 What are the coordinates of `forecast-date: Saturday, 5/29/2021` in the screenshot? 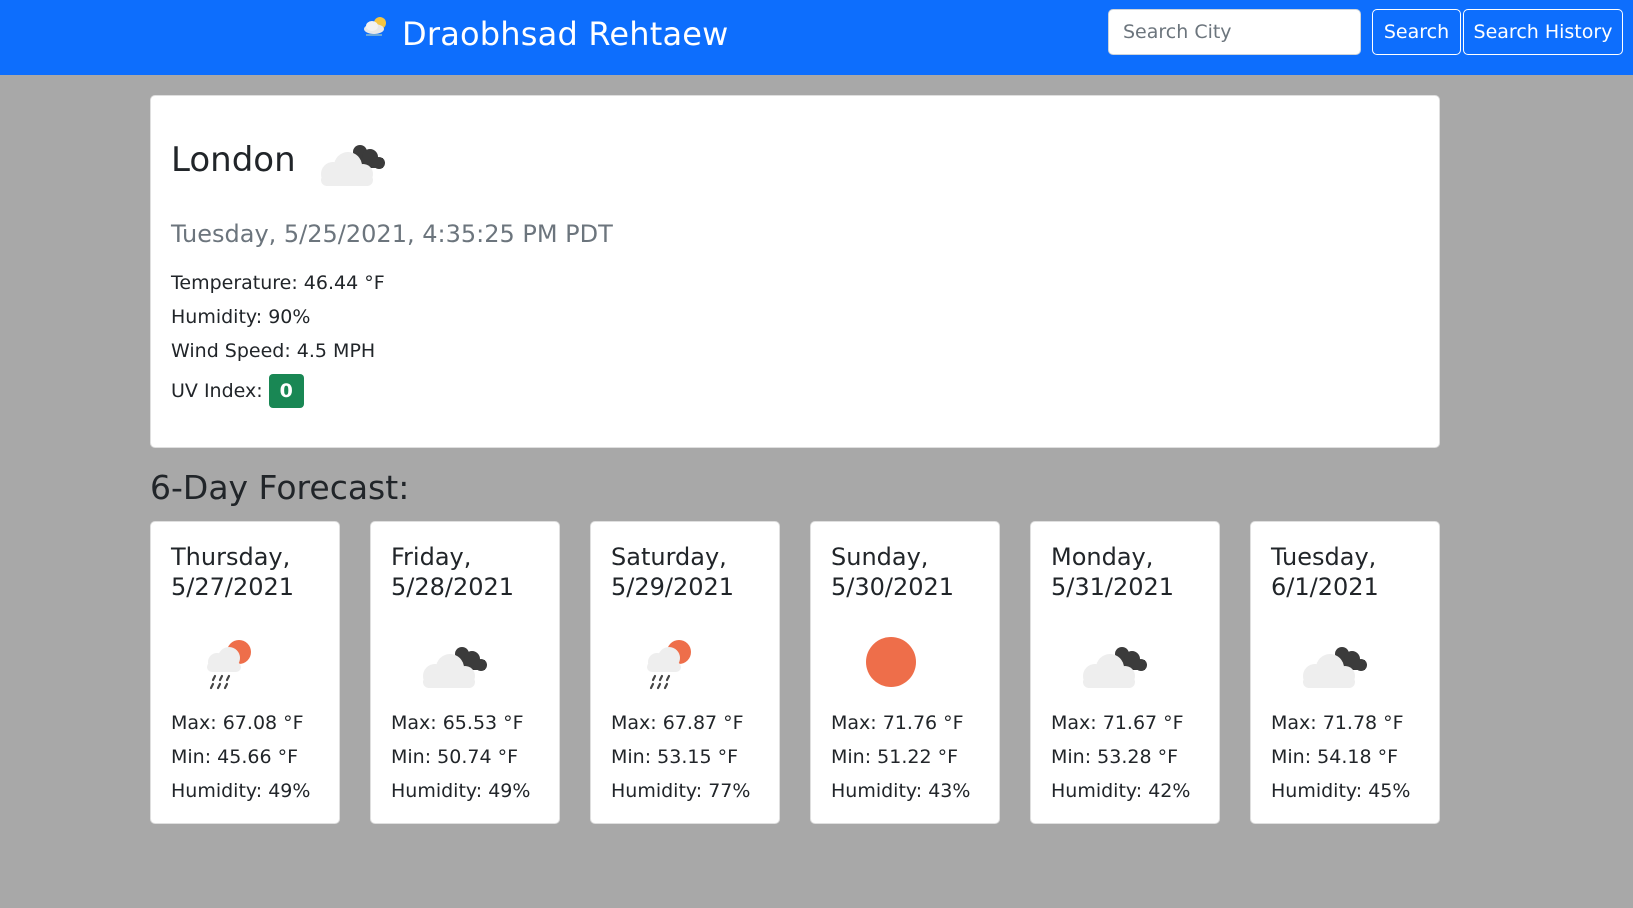 It's located at (691, 572).